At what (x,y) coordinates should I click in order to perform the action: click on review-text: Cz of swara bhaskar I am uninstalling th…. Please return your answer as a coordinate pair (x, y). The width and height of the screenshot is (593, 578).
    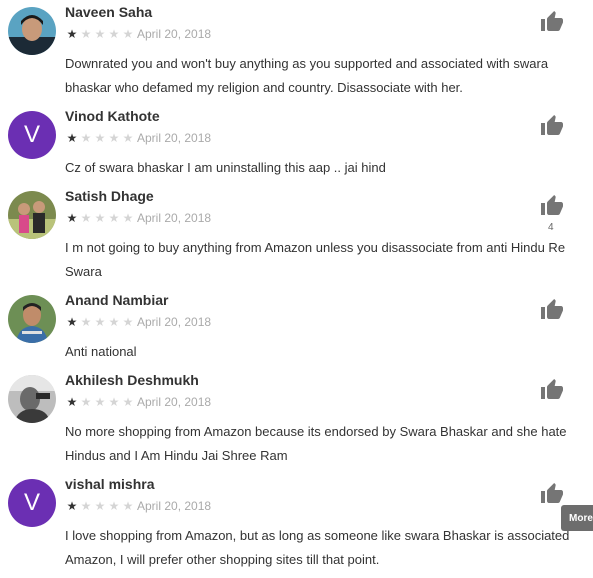
    Looking at the image, I should click on (329, 168).